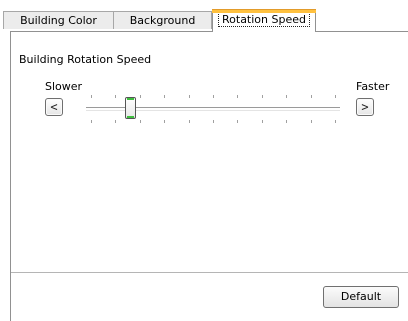  What do you see at coordinates (162, 20) in the screenshot?
I see `tab-background: Background` at bounding box center [162, 20].